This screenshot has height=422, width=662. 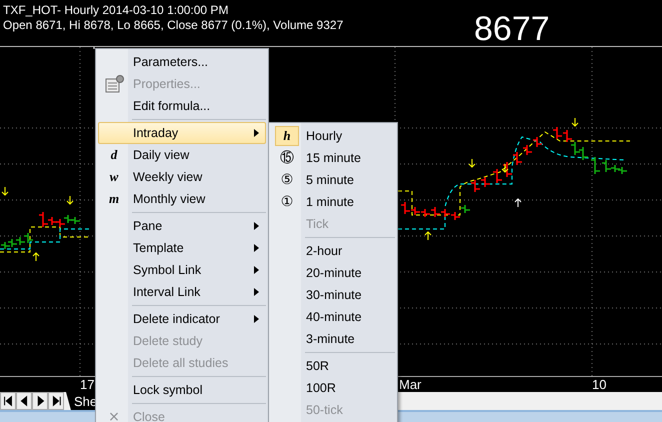 I want to click on menu-item: 3-minute, so click(x=333, y=339).